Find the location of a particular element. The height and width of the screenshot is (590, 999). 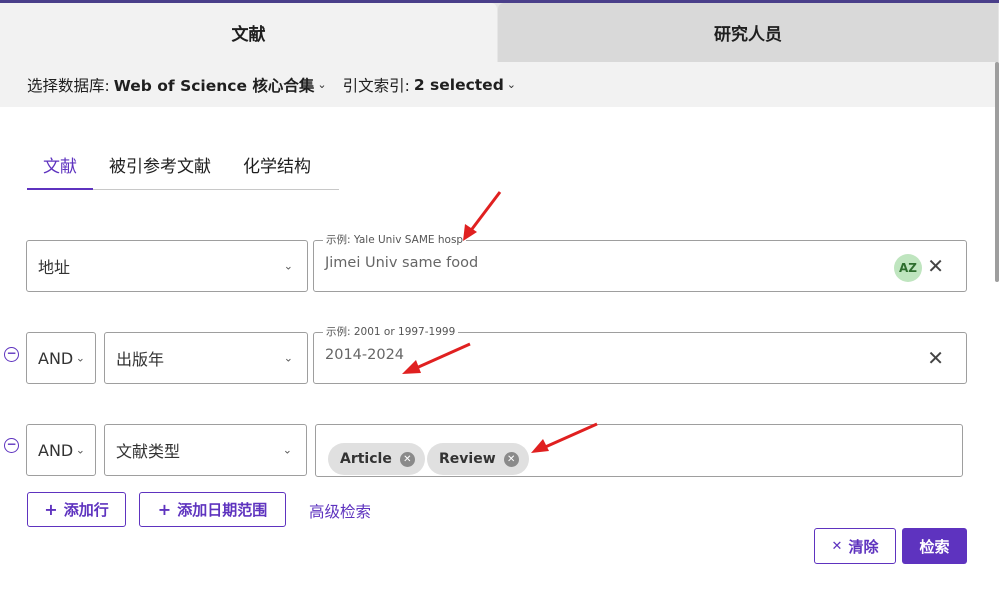

clear-label: 清除 is located at coordinates (863, 546).